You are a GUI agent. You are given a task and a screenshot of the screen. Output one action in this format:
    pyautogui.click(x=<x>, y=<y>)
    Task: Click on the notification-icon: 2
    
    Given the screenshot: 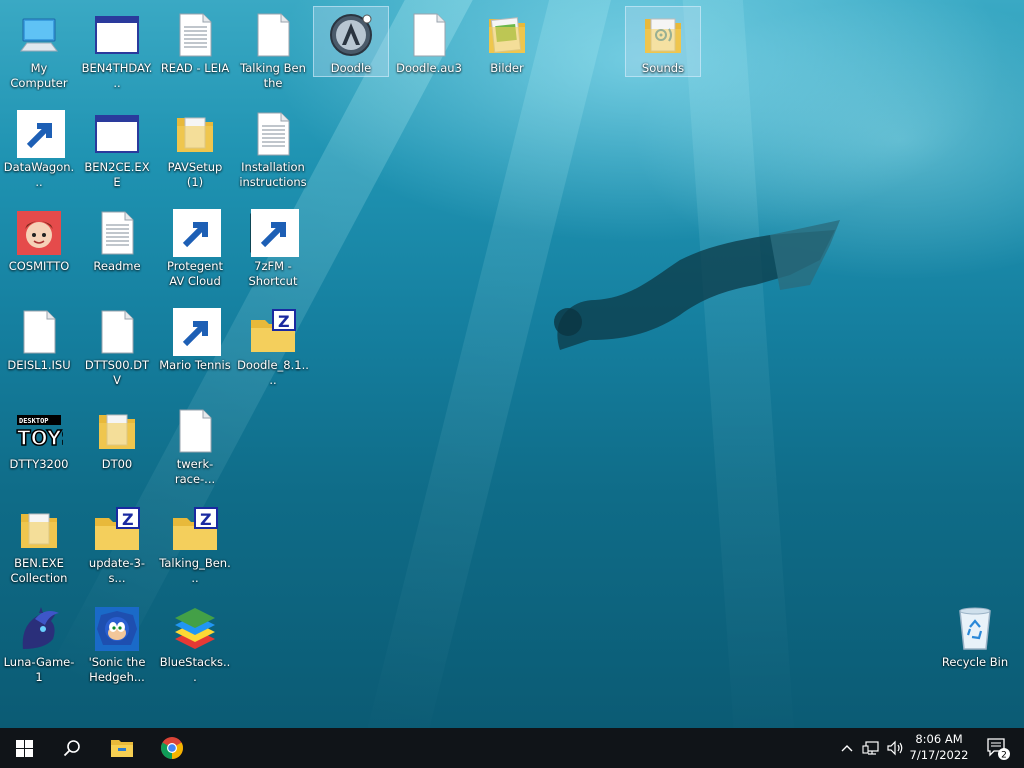 What is the action you would take?
    pyautogui.click(x=998, y=749)
    